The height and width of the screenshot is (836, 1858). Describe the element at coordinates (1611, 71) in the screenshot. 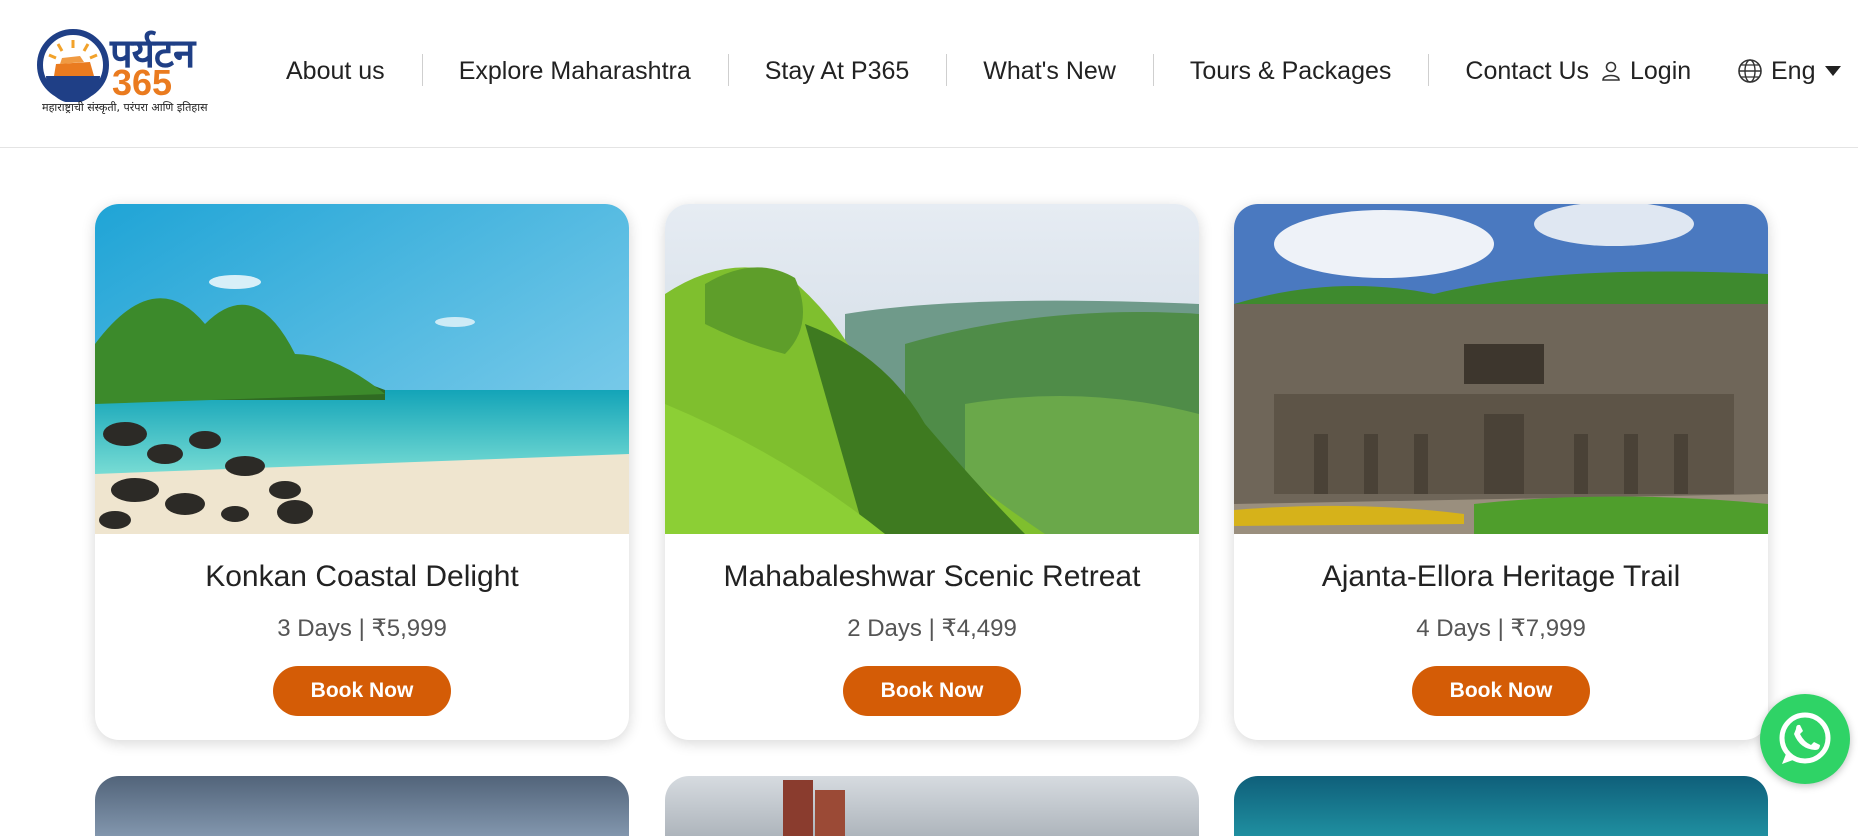

I see `user-icon` at that location.